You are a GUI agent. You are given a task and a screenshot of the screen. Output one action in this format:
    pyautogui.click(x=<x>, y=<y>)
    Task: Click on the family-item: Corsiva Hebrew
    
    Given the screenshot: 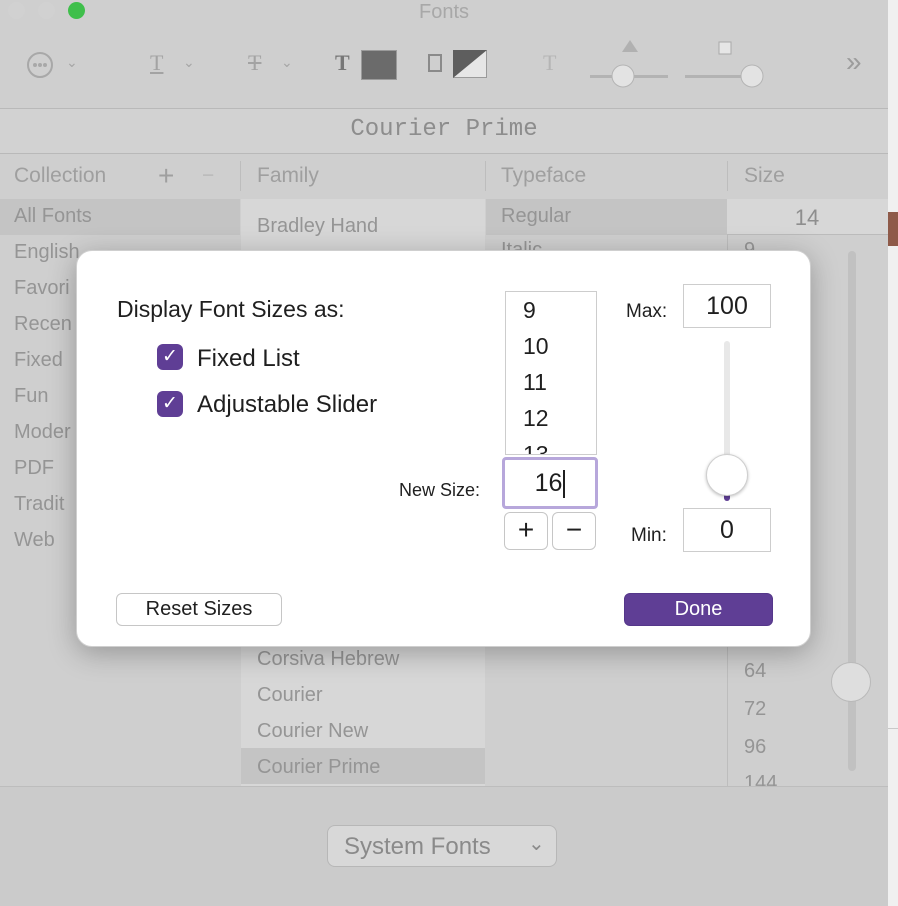 What is the action you would take?
    pyautogui.click(x=328, y=659)
    